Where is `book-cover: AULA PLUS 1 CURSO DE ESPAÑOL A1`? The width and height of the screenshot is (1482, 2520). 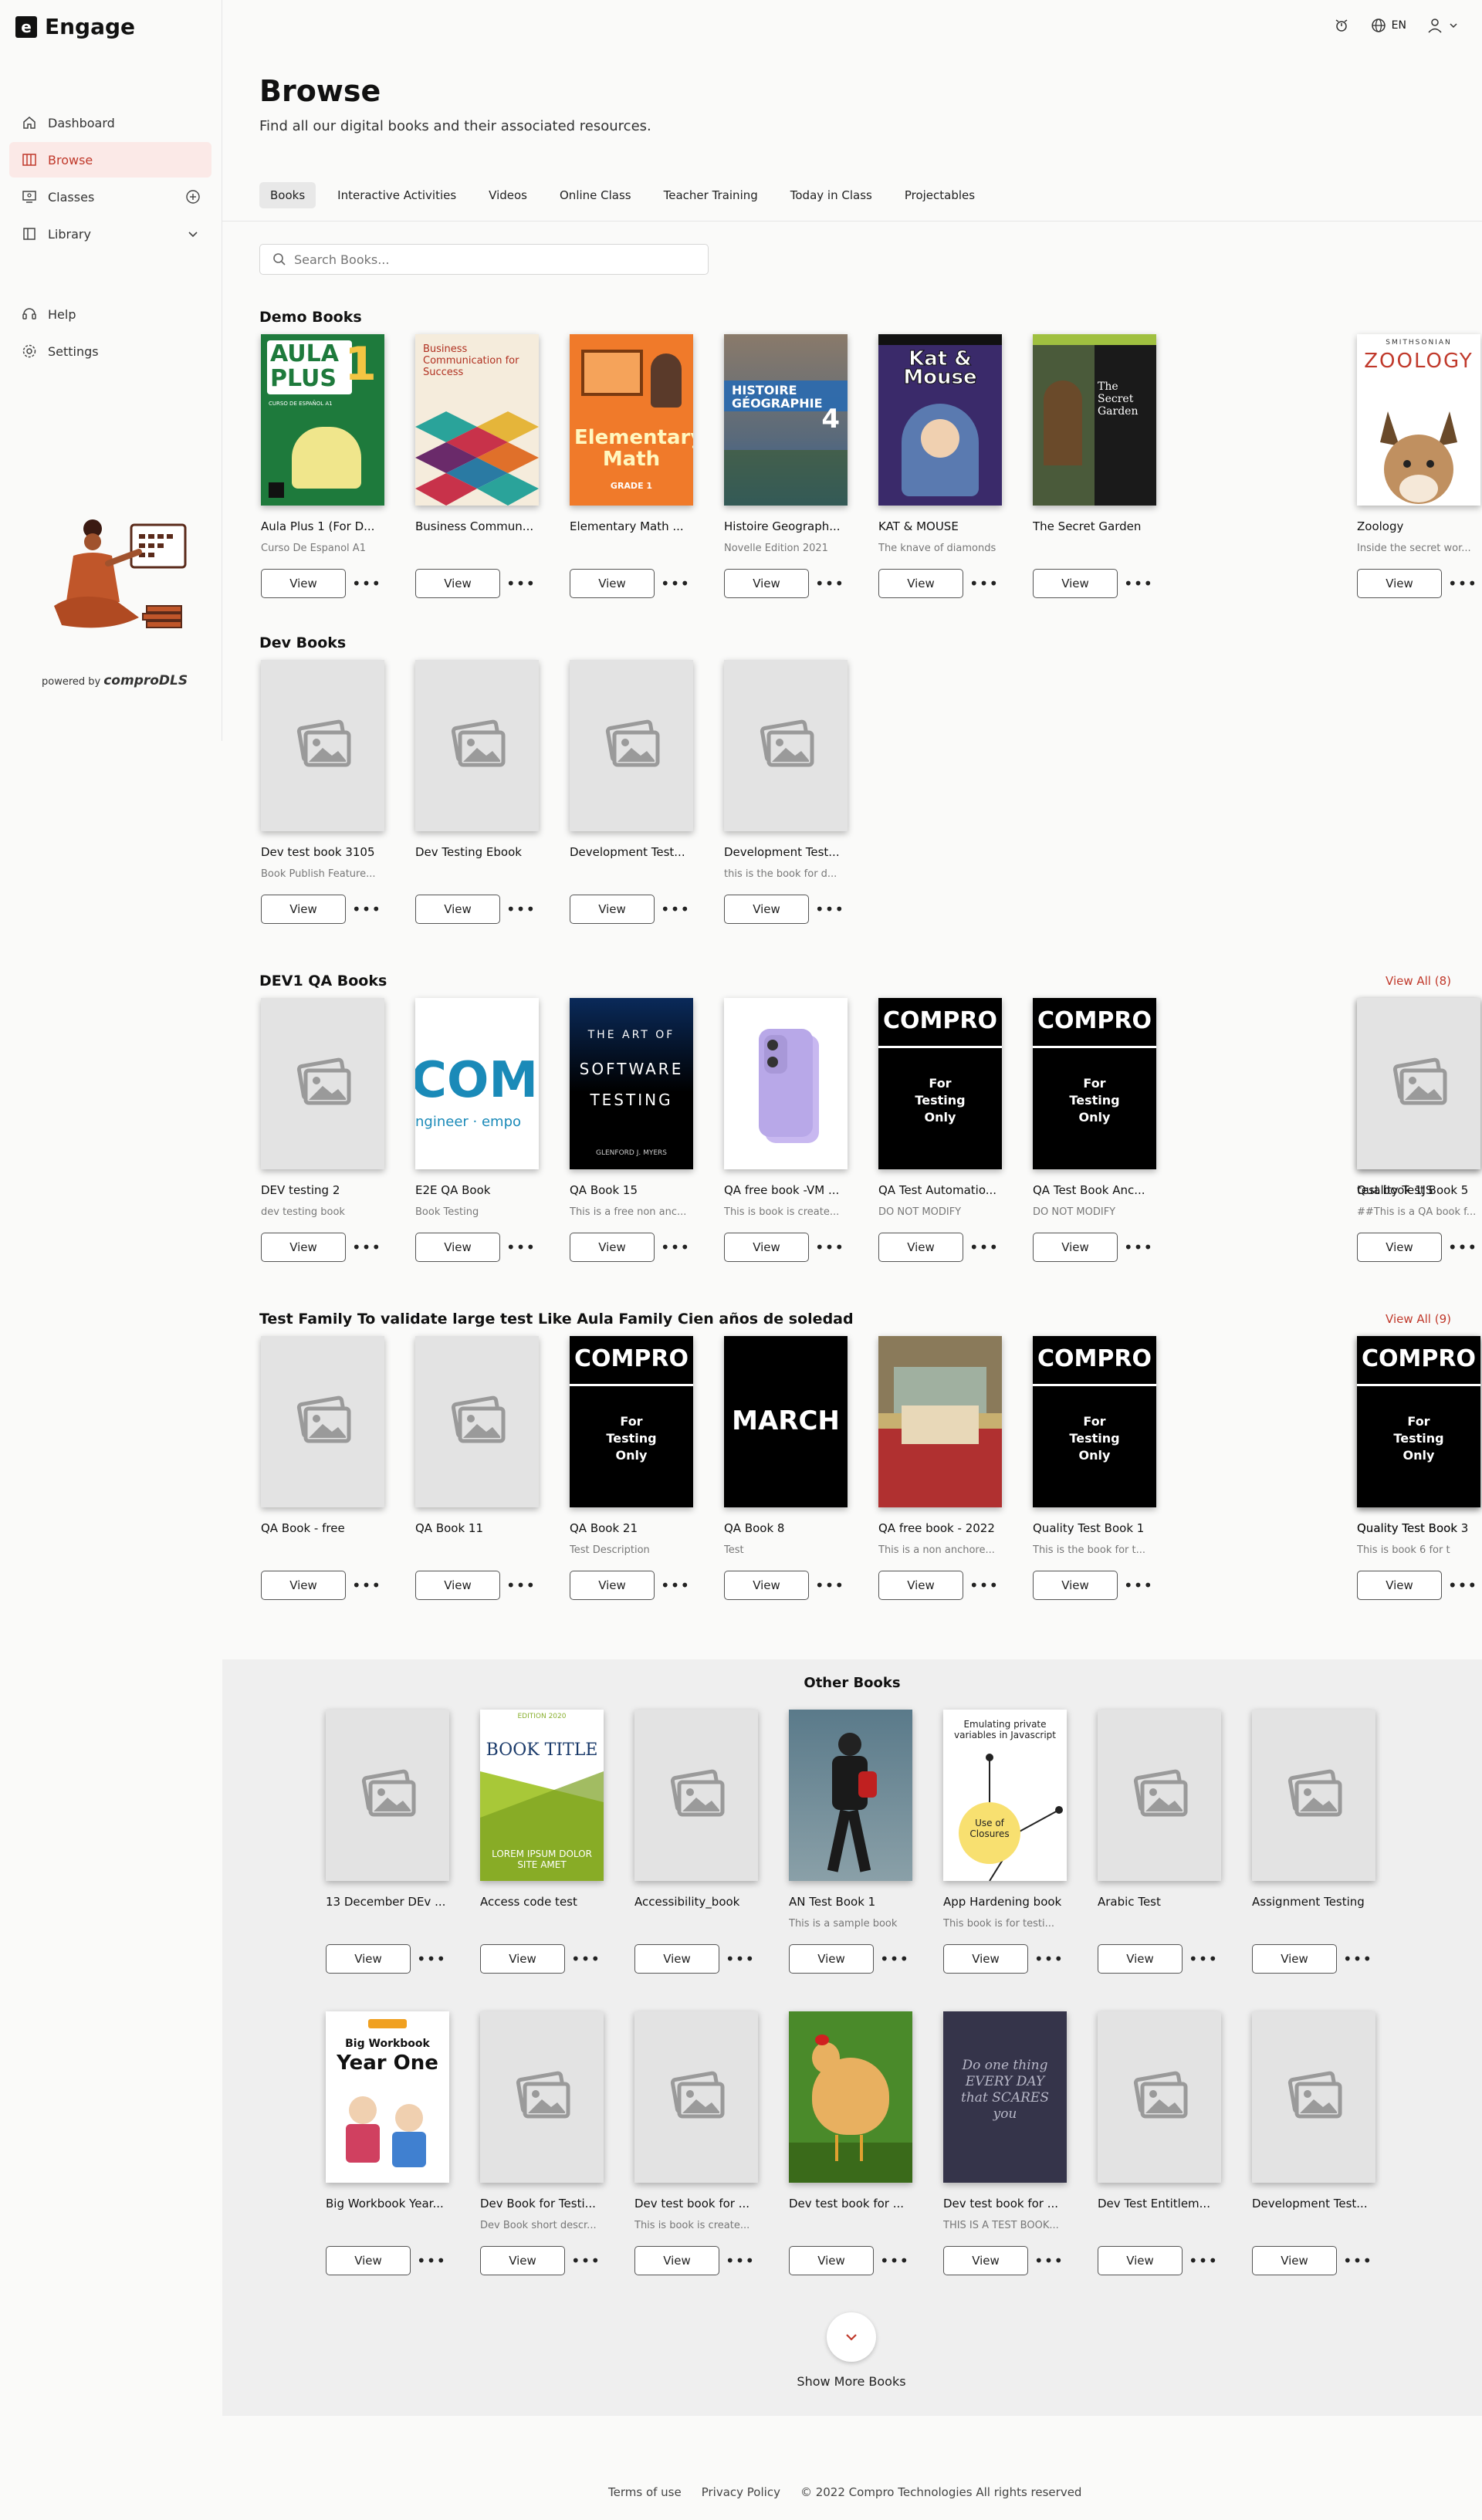
book-cover: AULA PLUS 1 CURSO DE ESPAÑOL A1 is located at coordinates (322, 420).